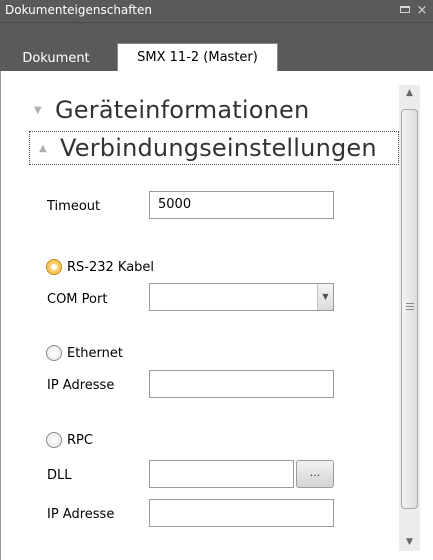  I want to click on rpc-label: RPC, so click(80, 440).